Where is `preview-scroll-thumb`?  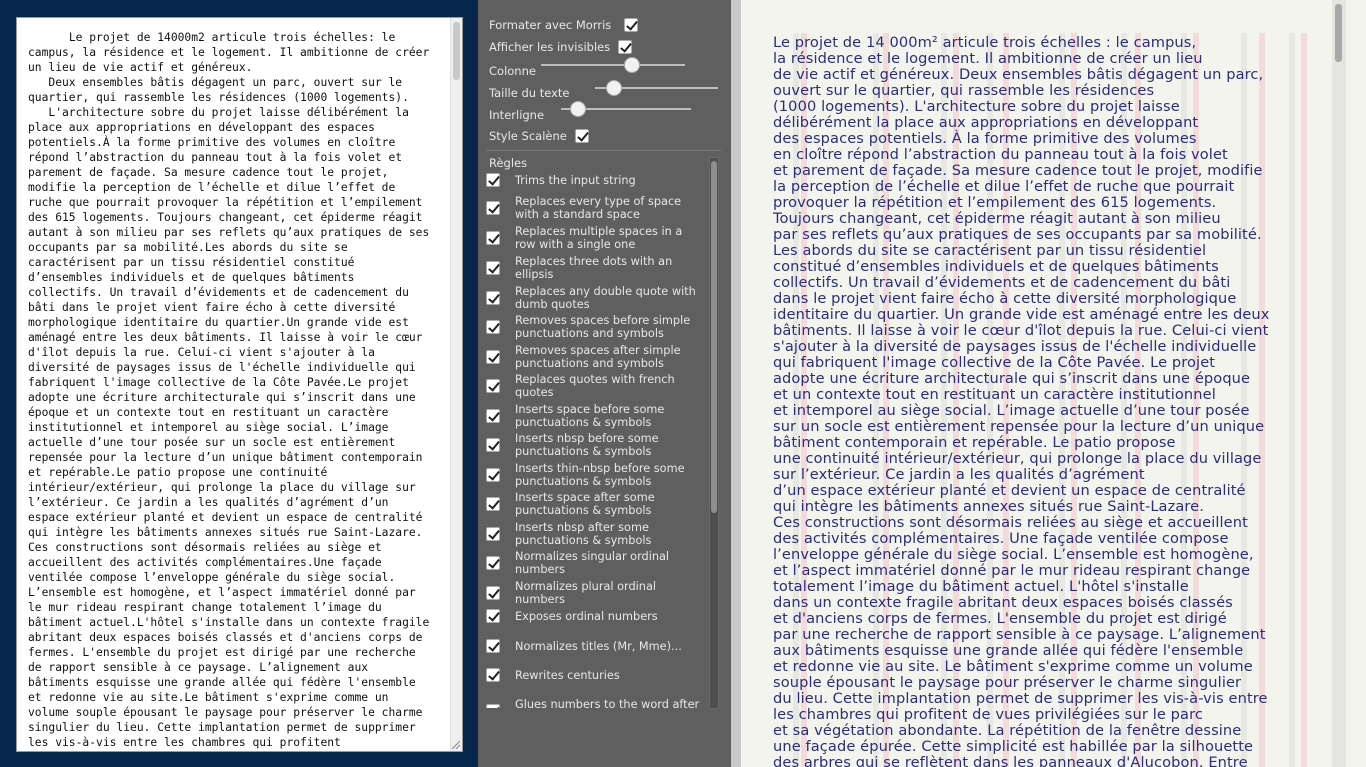
preview-scroll-thumb is located at coordinates (1338, 33).